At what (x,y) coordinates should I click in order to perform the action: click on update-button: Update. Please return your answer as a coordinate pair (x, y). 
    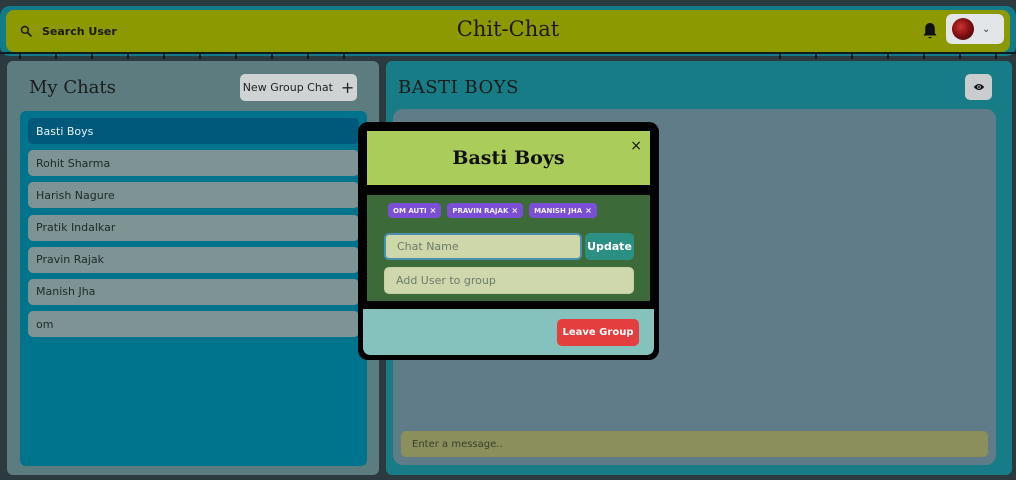
    Looking at the image, I should click on (609, 246).